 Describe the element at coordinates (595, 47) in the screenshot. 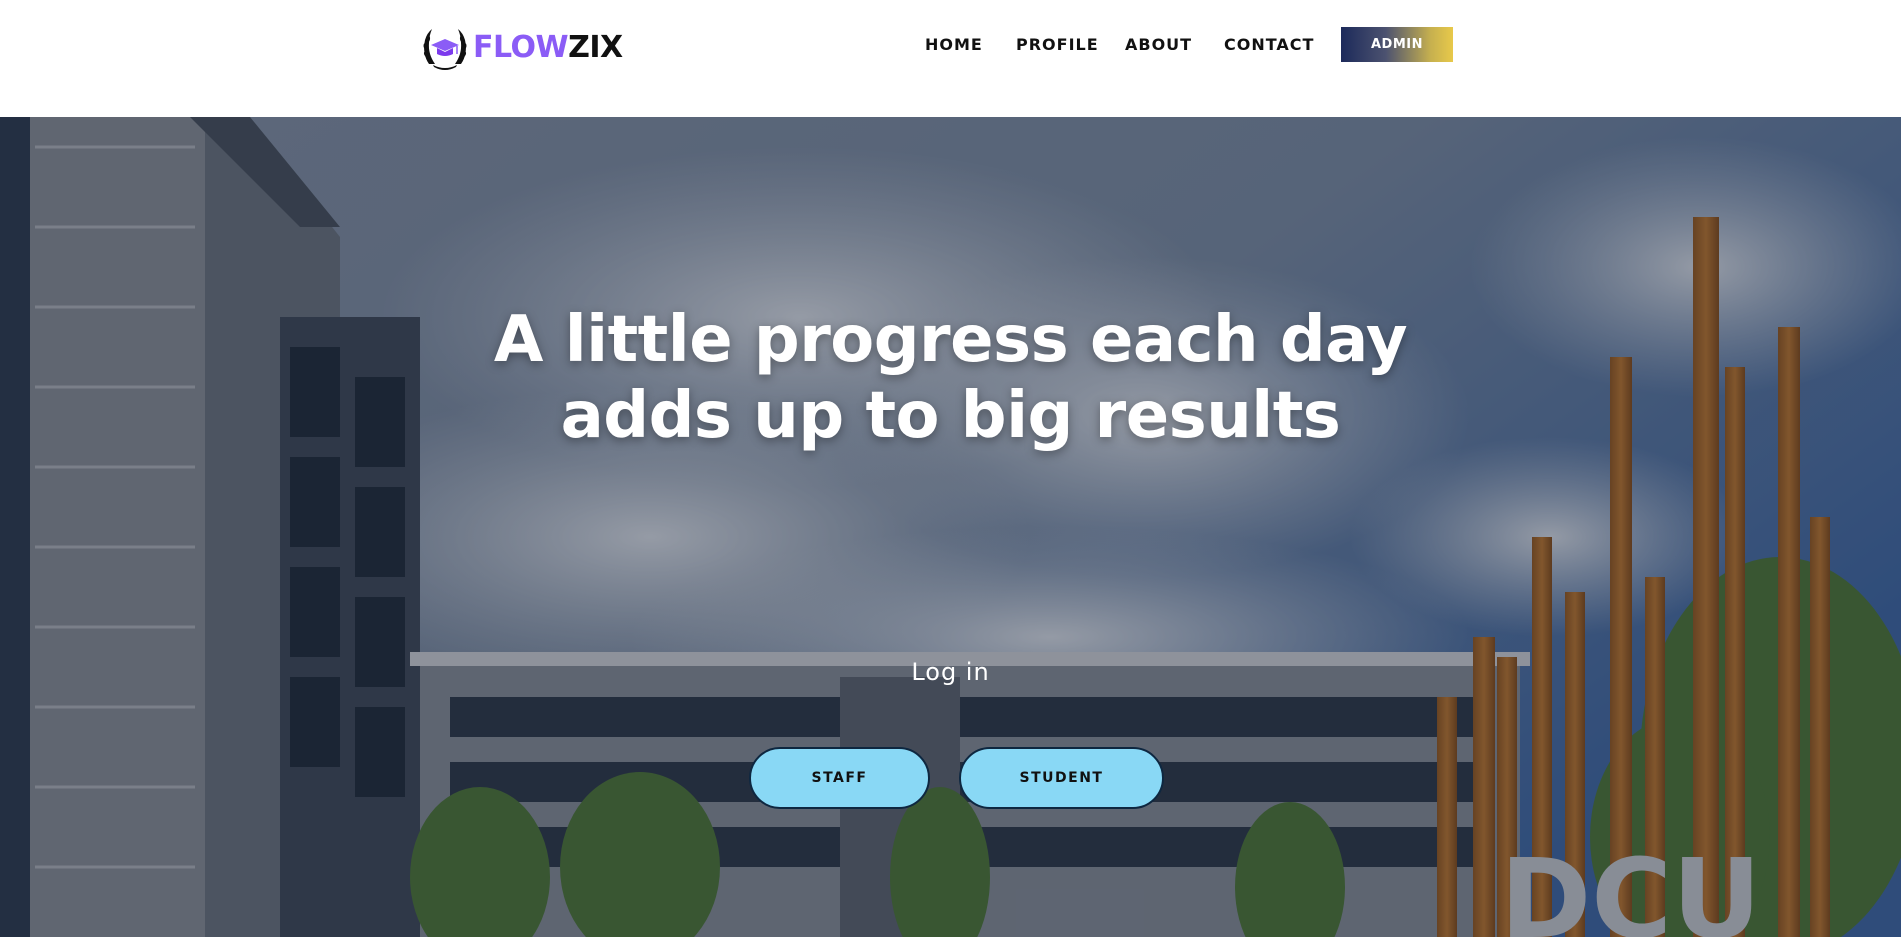

I see `brand-name-zix: ZIX` at that location.